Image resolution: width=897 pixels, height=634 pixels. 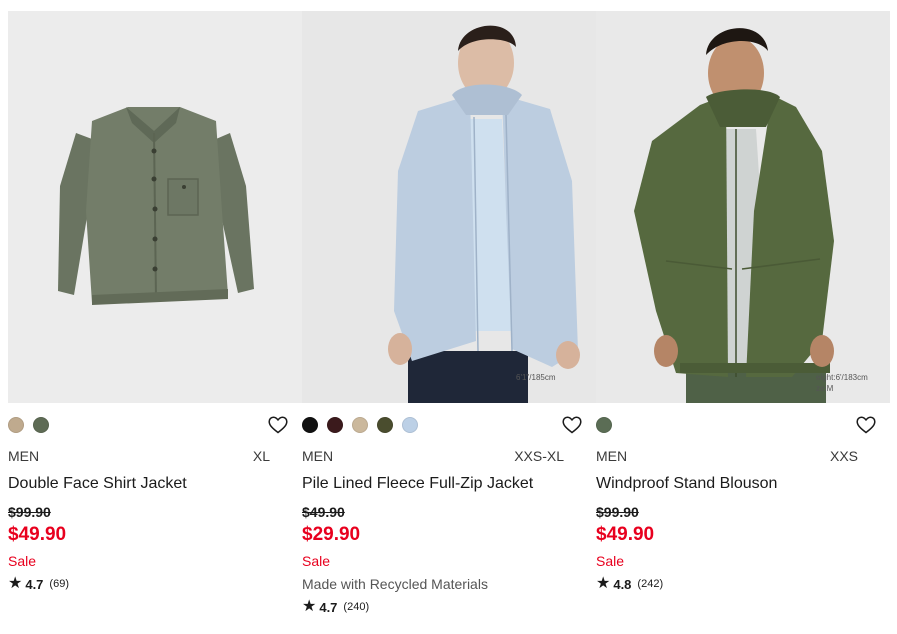 I want to click on product-name: Windproof Stand Blouson, so click(x=686, y=484).